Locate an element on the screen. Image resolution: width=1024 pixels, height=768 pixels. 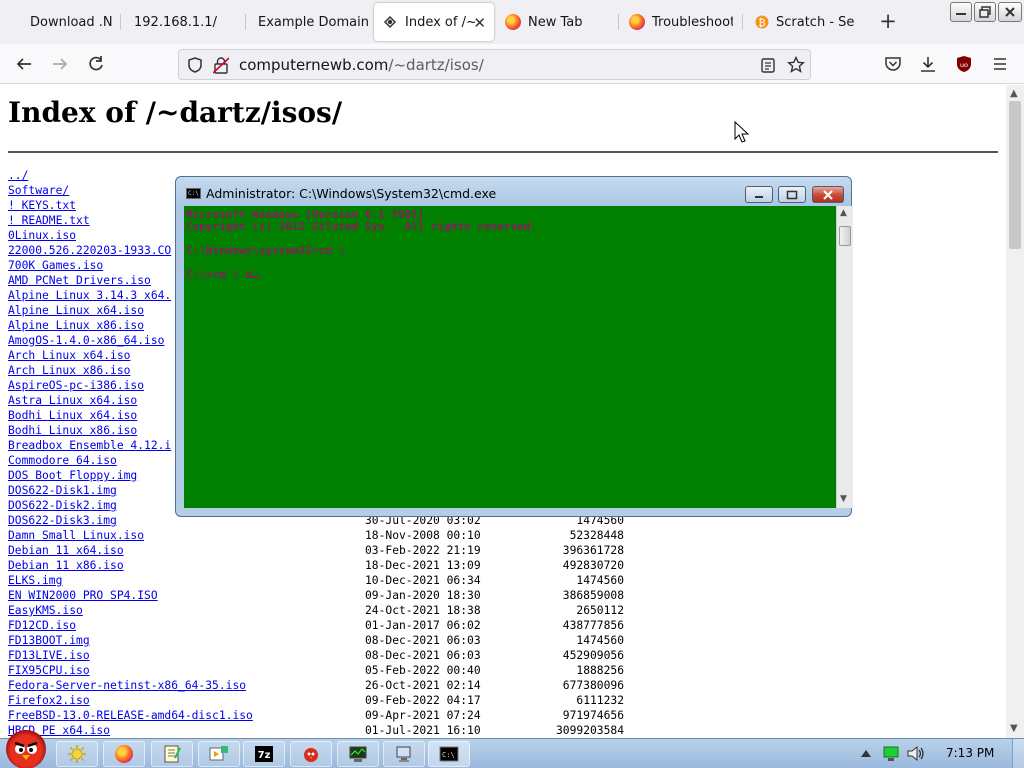
firefox-icon is located at coordinates (513, 22).